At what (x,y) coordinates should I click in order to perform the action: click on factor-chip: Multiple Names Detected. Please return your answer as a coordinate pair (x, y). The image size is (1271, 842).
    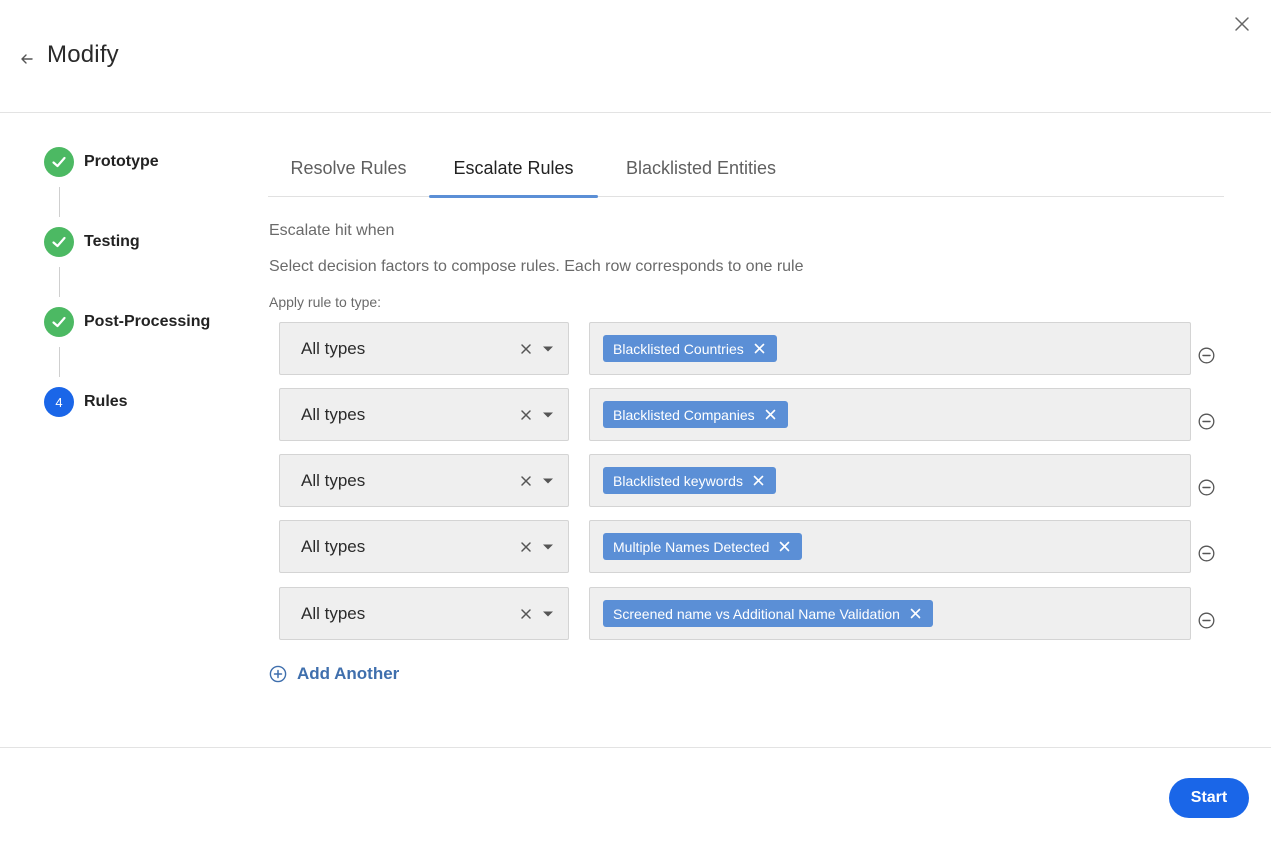
    Looking at the image, I should click on (703, 546).